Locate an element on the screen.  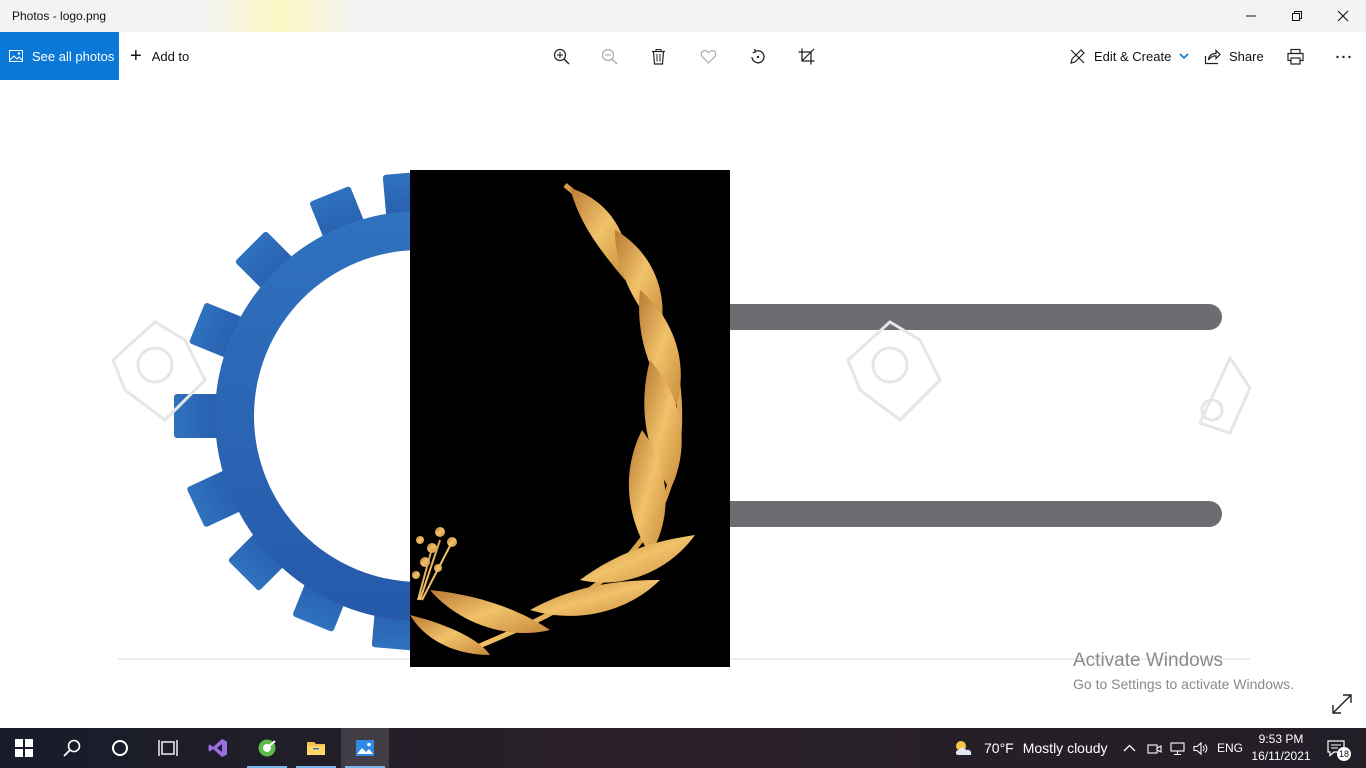
heart-icon is located at coordinates (708, 56).